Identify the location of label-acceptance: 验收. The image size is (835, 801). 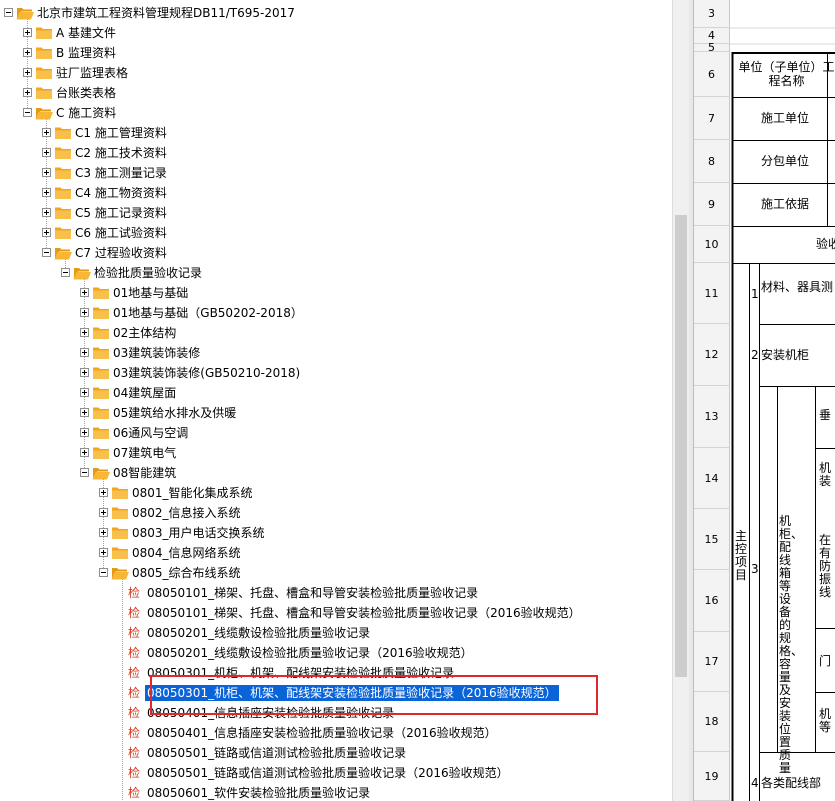
(825, 244).